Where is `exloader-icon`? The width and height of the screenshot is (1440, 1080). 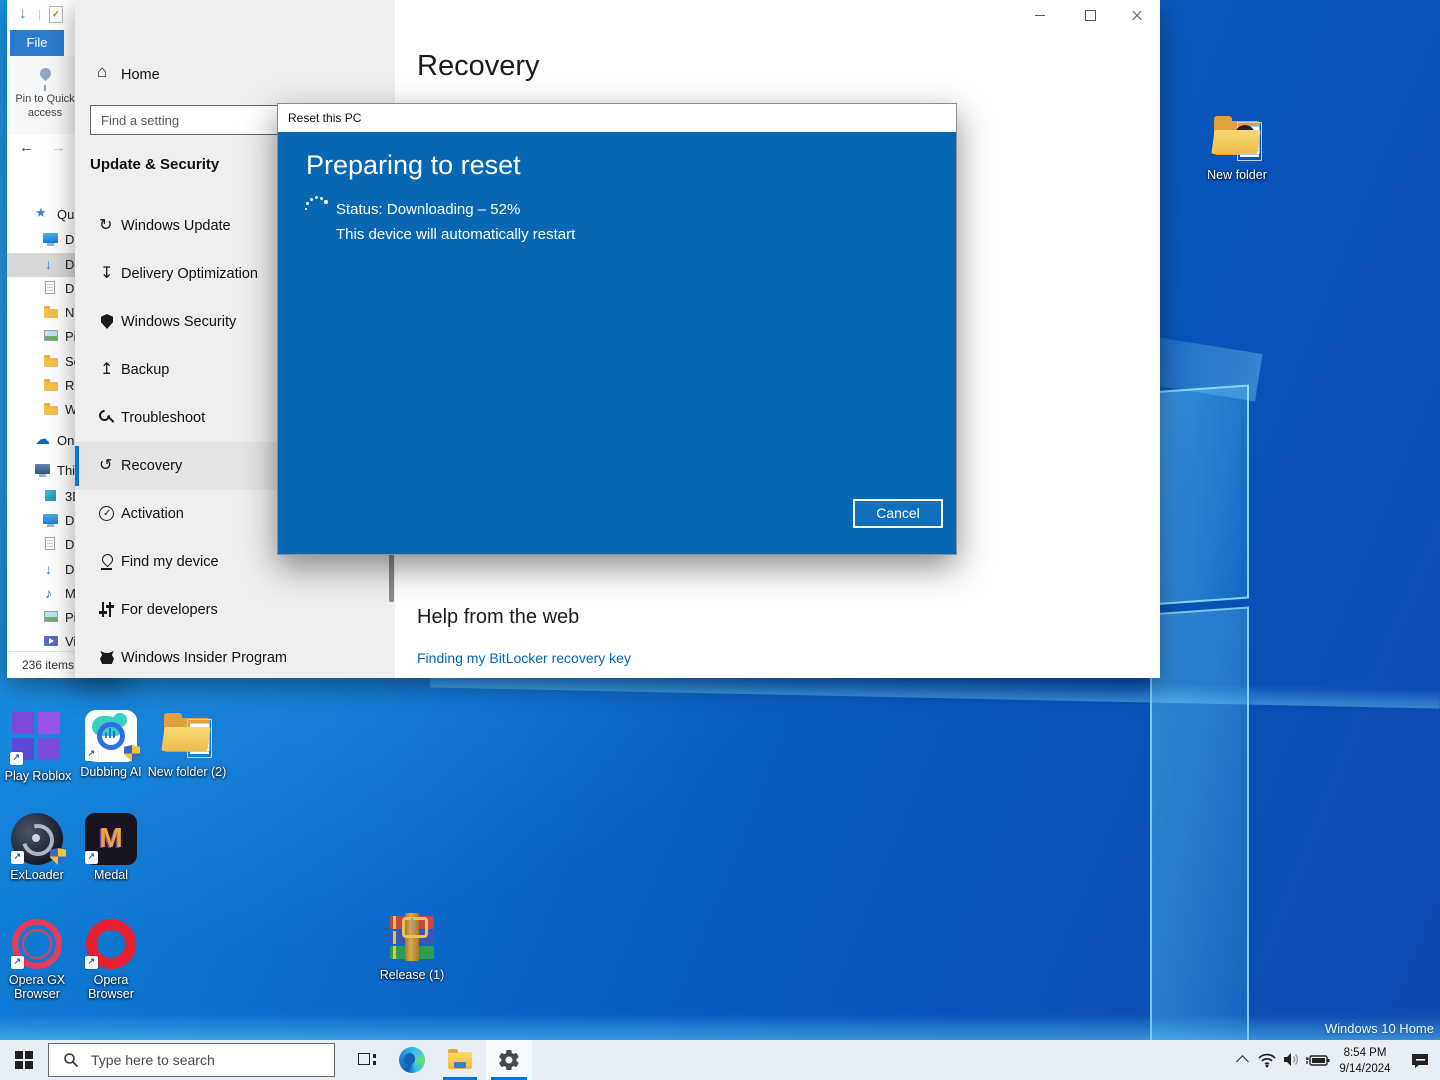 exloader-icon is located at coordinates (38, 839).